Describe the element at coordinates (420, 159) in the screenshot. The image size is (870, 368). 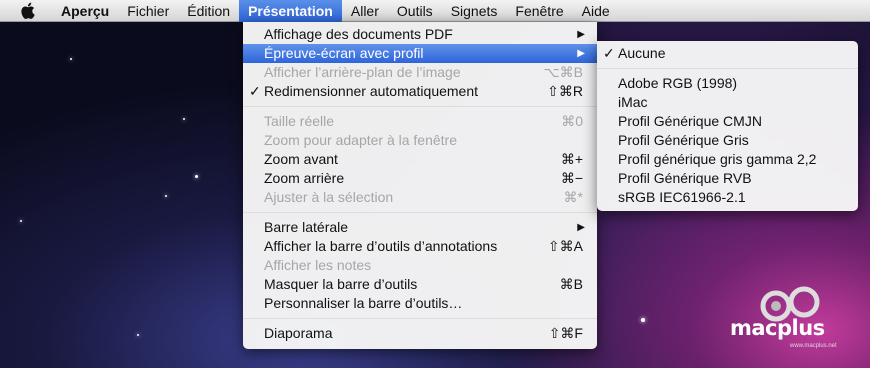
I see `menu-item-zoom-avant: Zoom avant ⌘+` at that location.